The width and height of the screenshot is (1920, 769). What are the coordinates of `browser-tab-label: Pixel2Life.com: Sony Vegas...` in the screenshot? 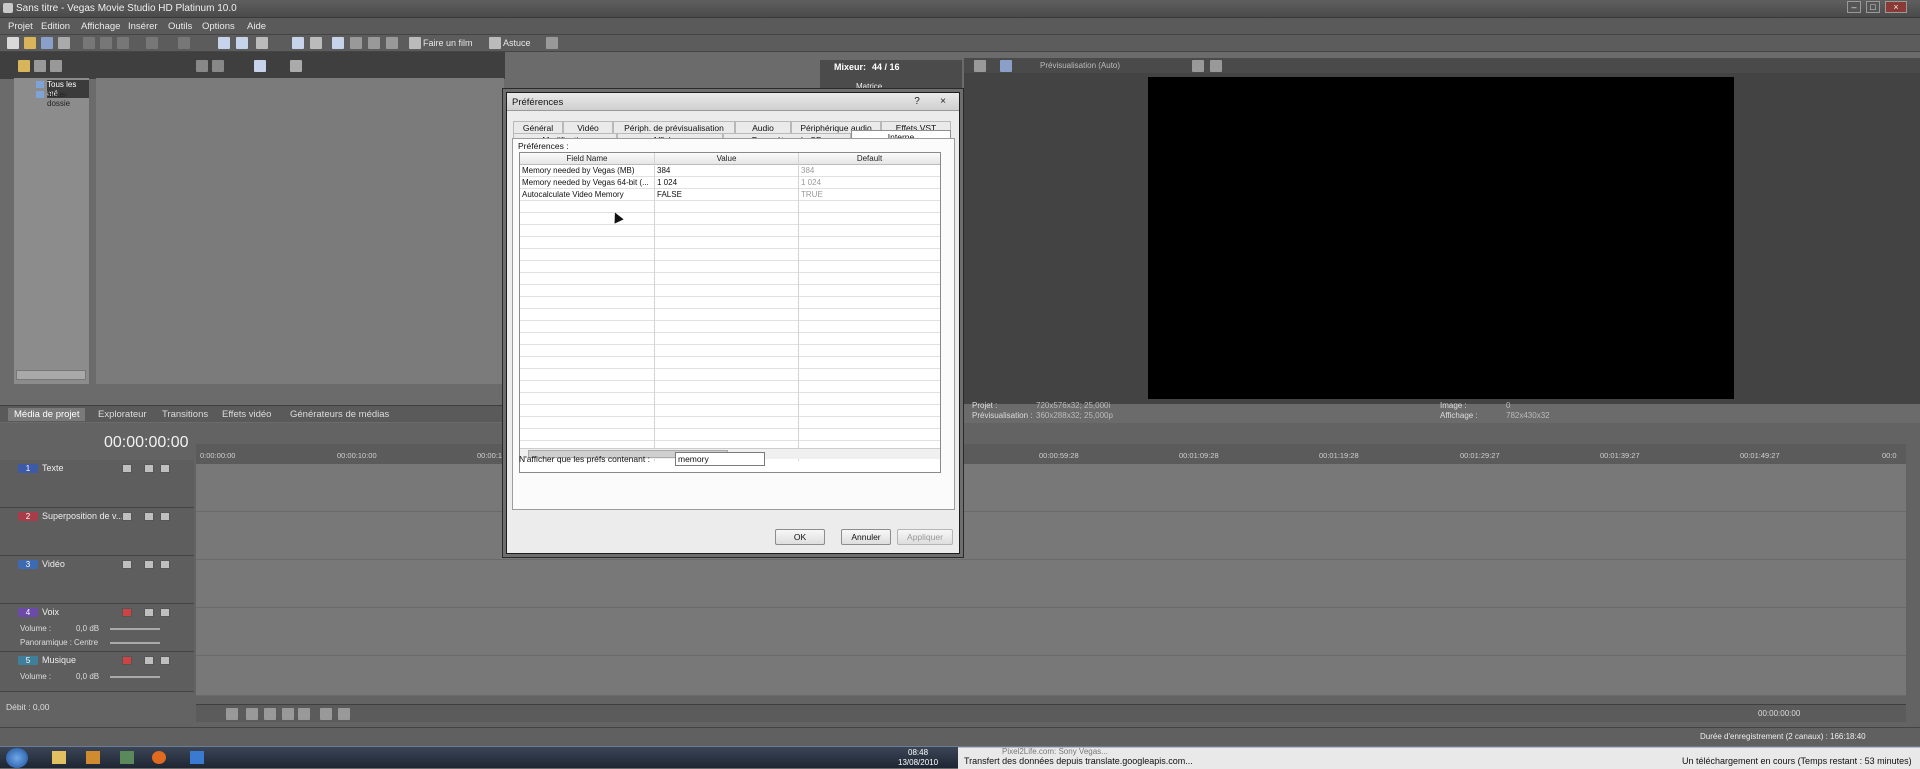 It's located at (1055, 751).